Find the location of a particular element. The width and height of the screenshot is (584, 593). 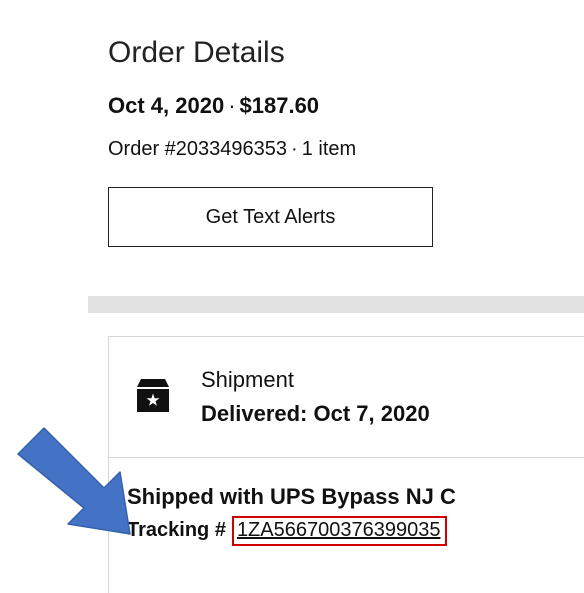

tracking-row: Tracking #1ZA566700376399035 is located at coordinates (287, 531).